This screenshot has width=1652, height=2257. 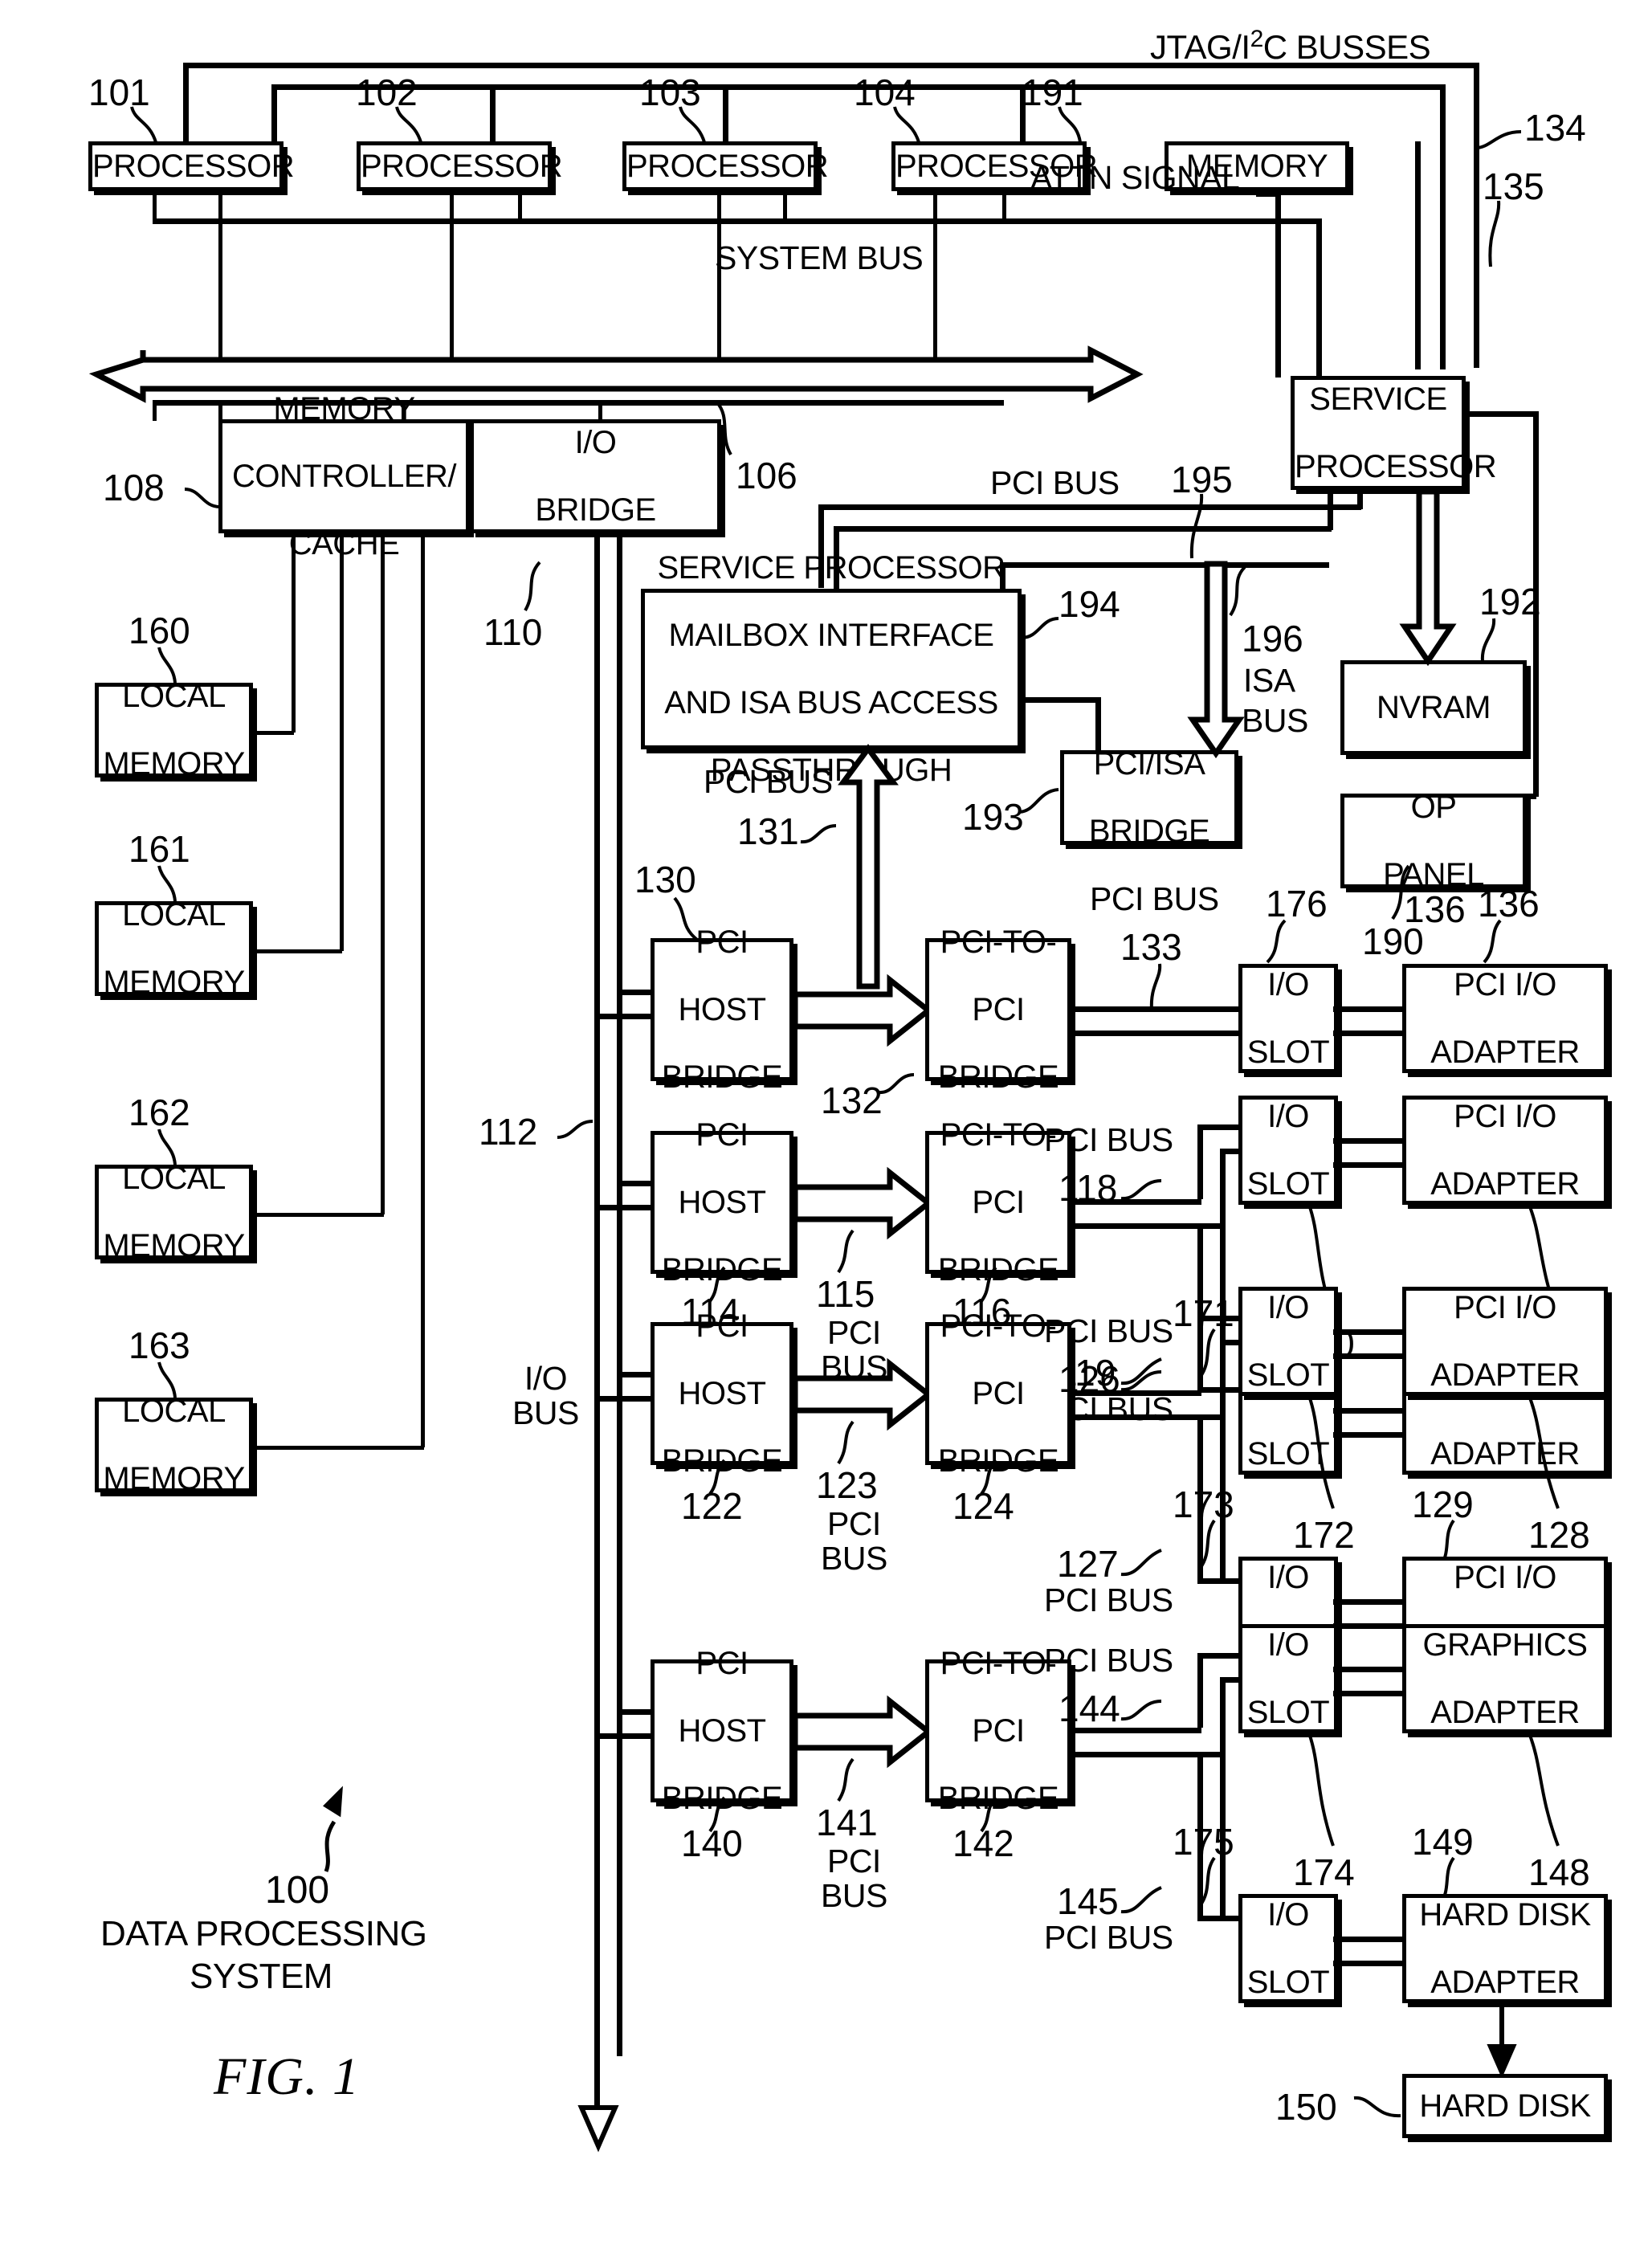 What do you see at coordinates (1203, 1504) in the screenshot?
I see `ref-173: 173` at bounding box center [1203, 1504].